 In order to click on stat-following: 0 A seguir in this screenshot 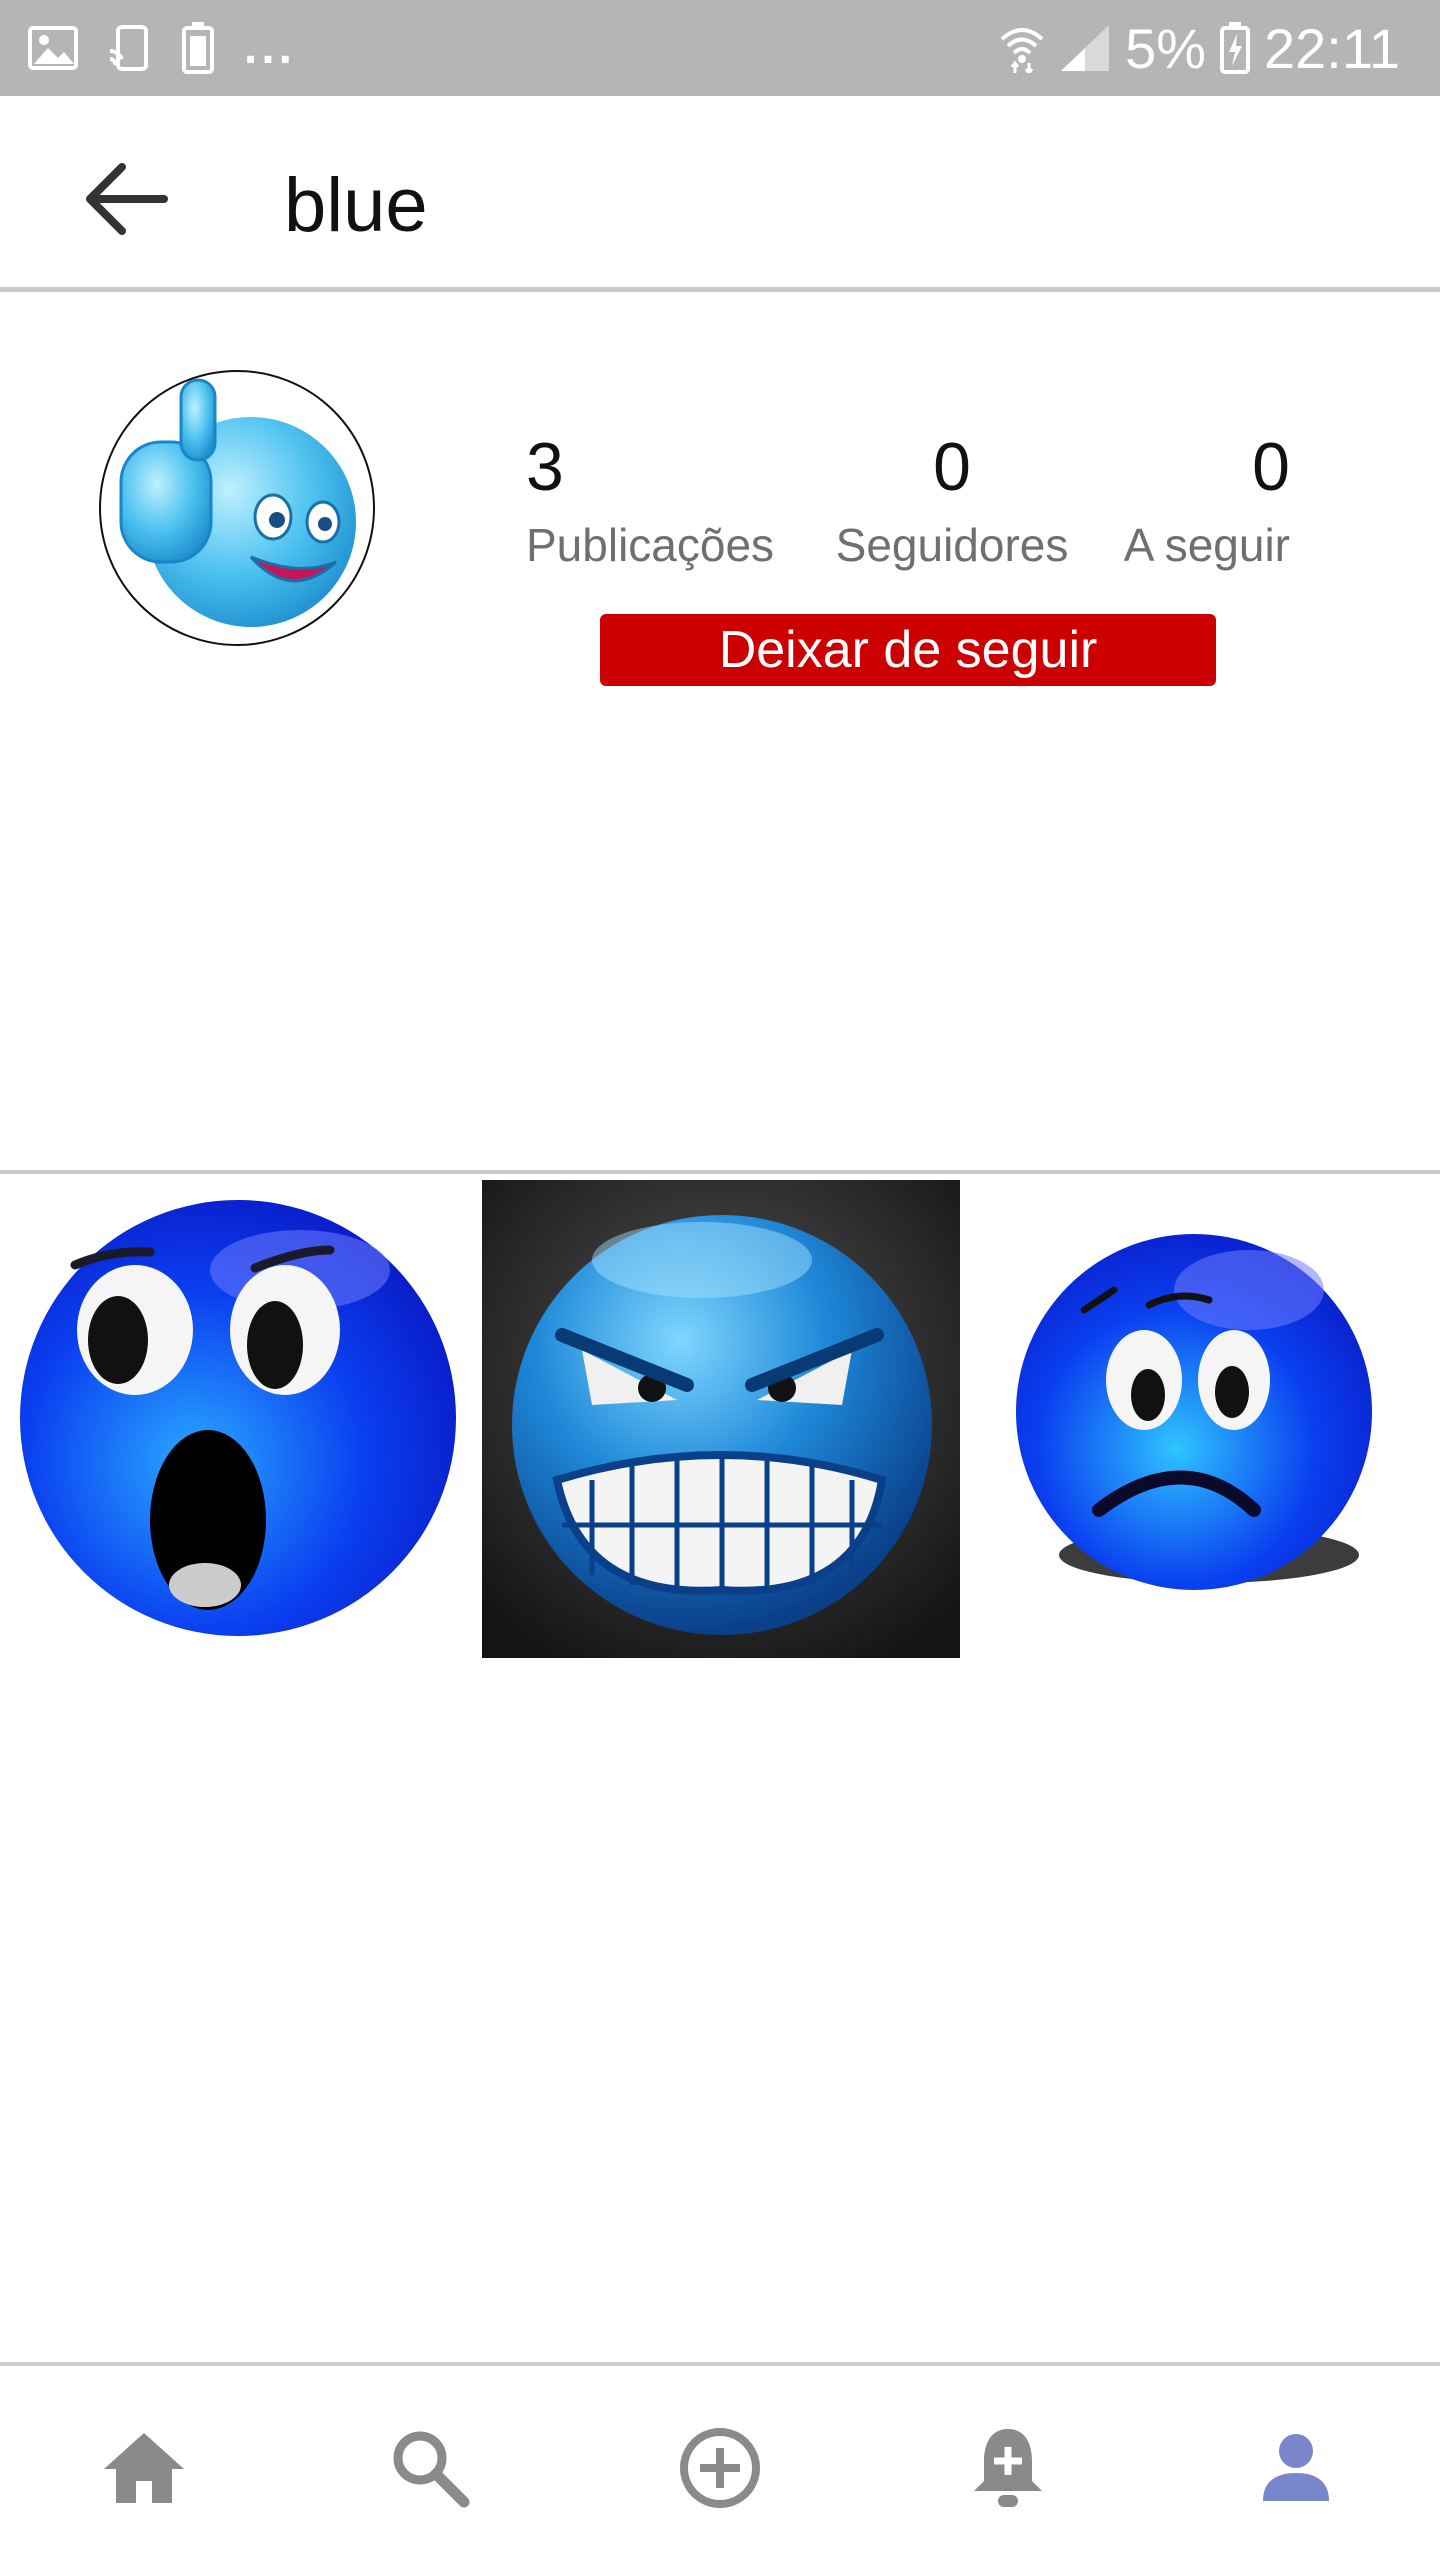, I will do `click(1201, 500)`.